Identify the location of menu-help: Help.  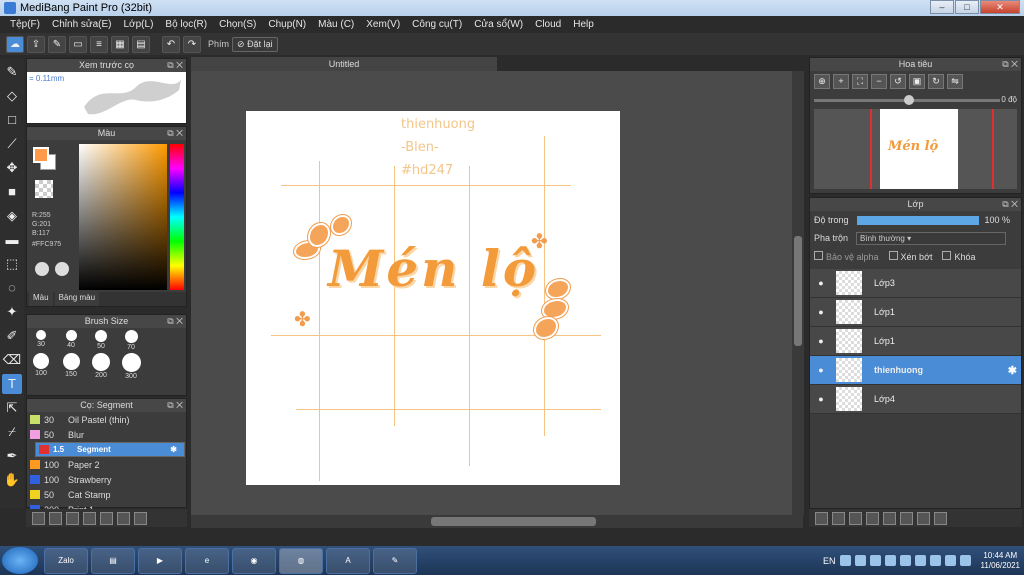
(583, 24).